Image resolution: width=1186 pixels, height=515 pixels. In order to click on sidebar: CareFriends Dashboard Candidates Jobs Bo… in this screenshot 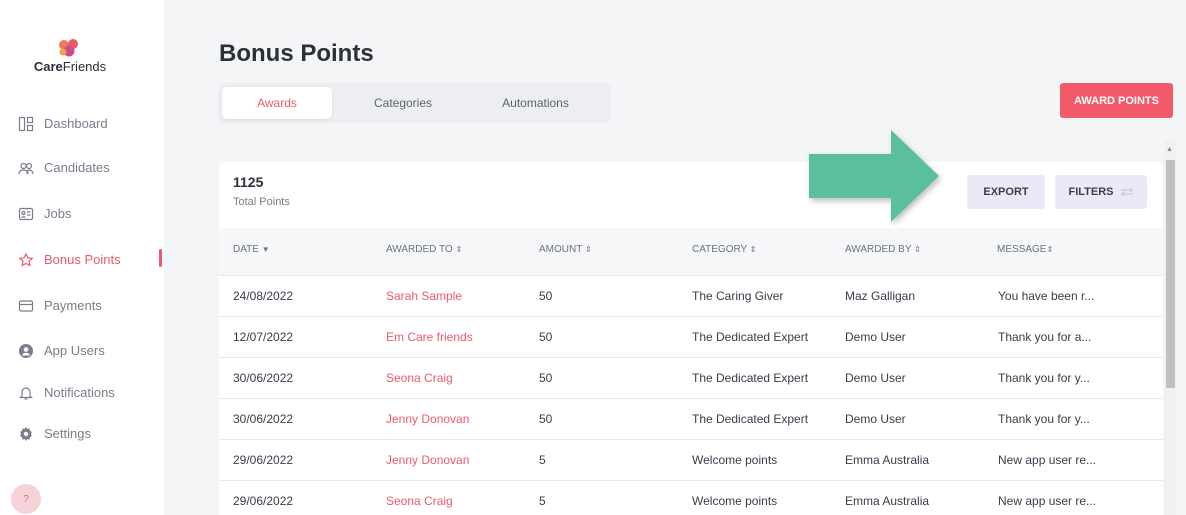, I will do `click(82, 257)`.